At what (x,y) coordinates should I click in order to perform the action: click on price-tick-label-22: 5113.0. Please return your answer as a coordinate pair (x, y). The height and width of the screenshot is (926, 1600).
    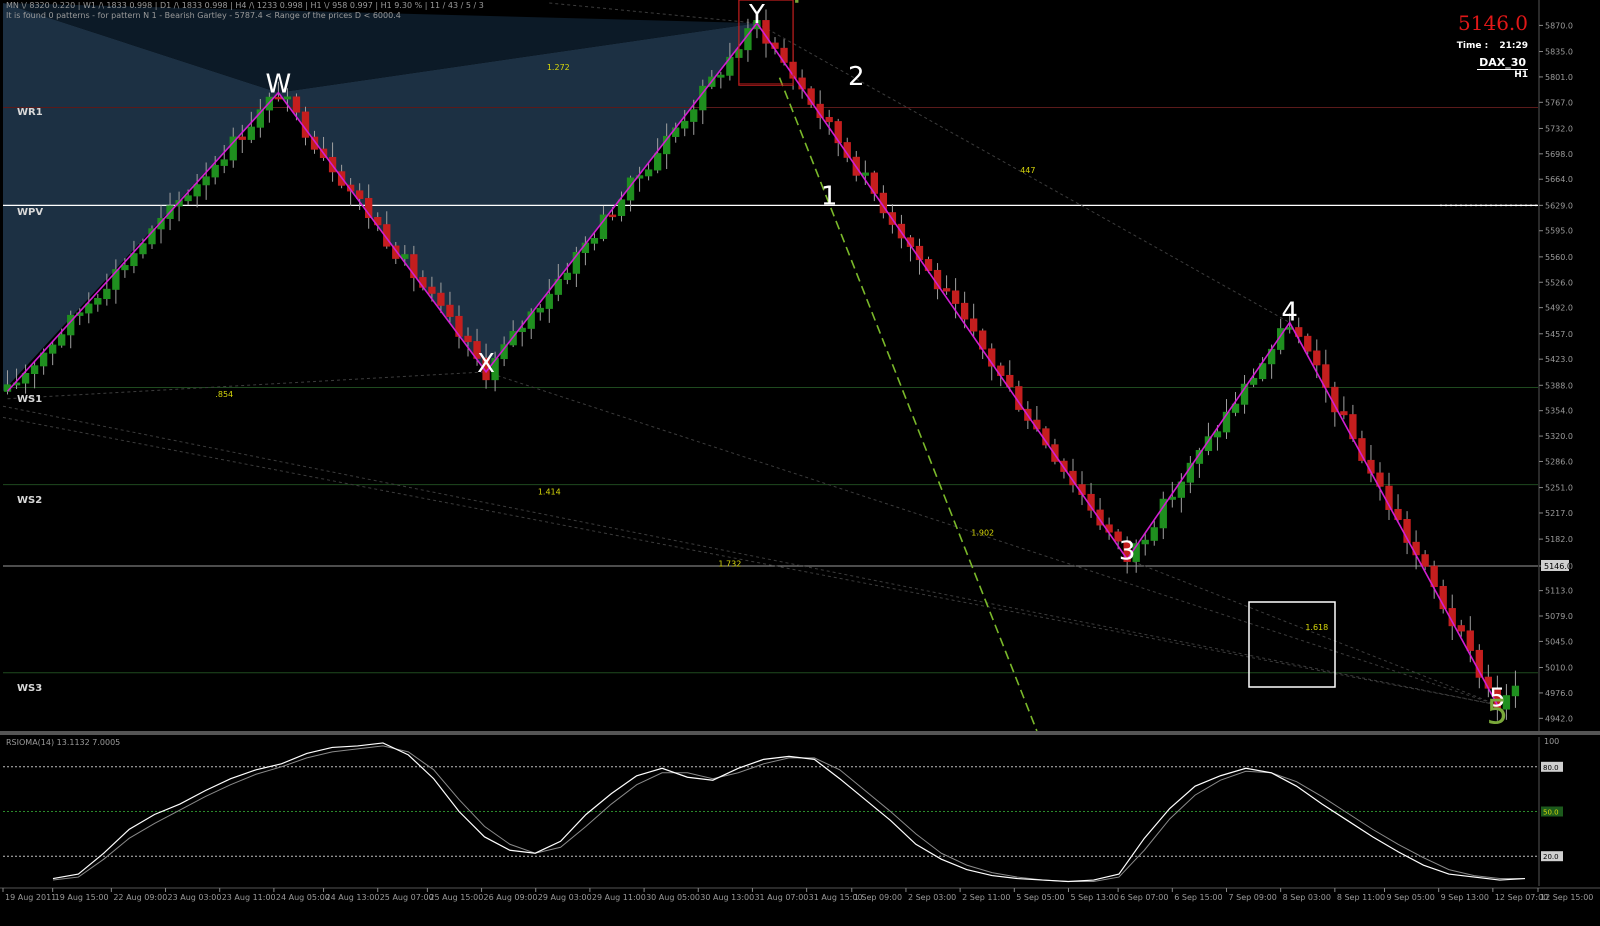
    Looking at the image, I should click on (1559, 591).